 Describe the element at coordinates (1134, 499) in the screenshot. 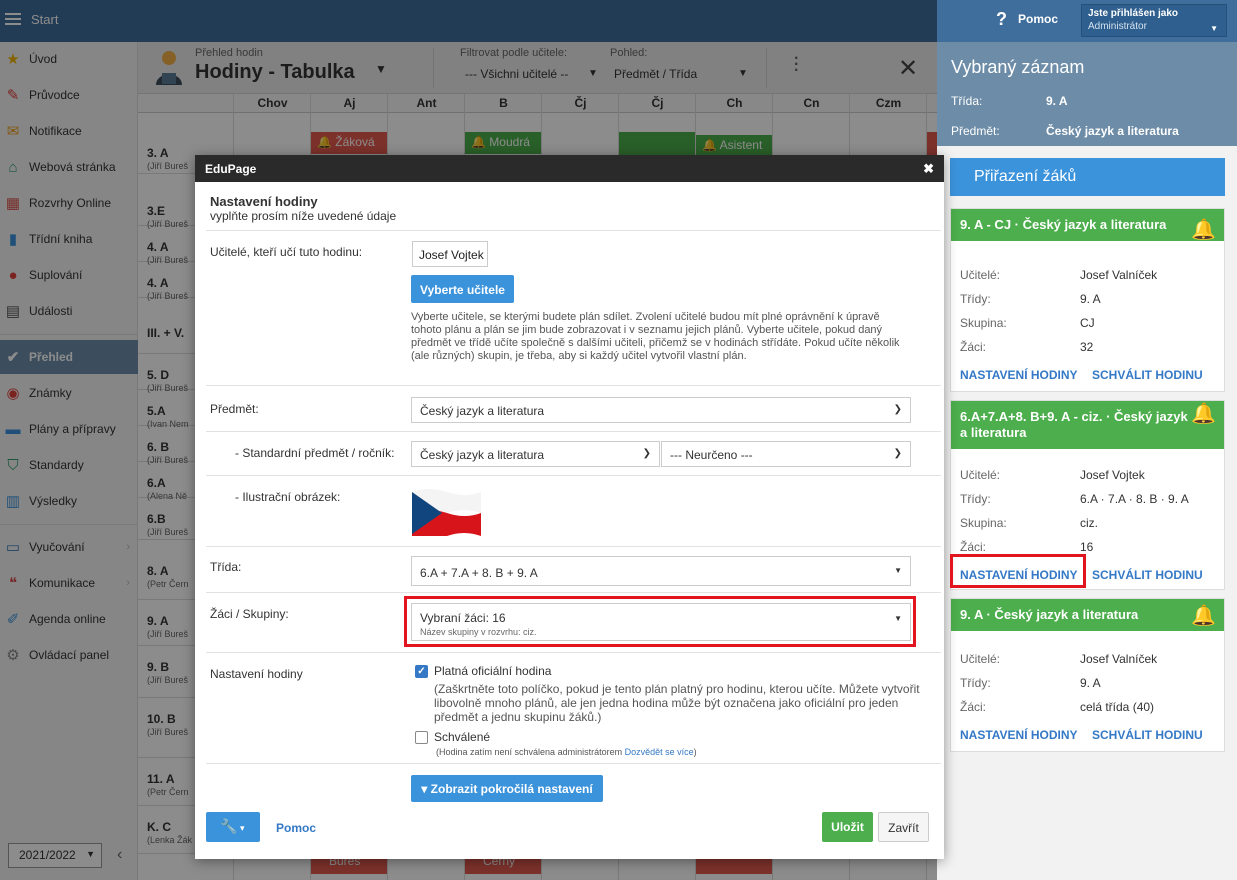

I see `card-value: 6.A · 7.A · 8. B · 9. A` at that location.